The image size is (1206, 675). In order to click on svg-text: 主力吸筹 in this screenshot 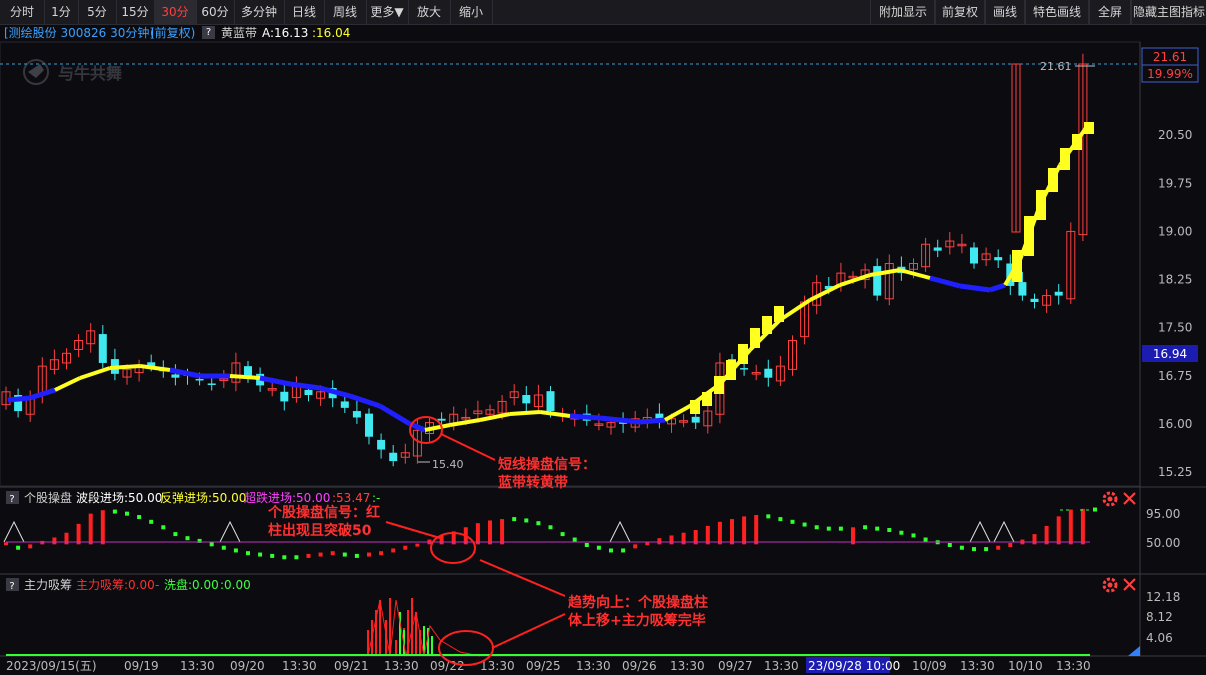, I will do `click(48, 585)`.